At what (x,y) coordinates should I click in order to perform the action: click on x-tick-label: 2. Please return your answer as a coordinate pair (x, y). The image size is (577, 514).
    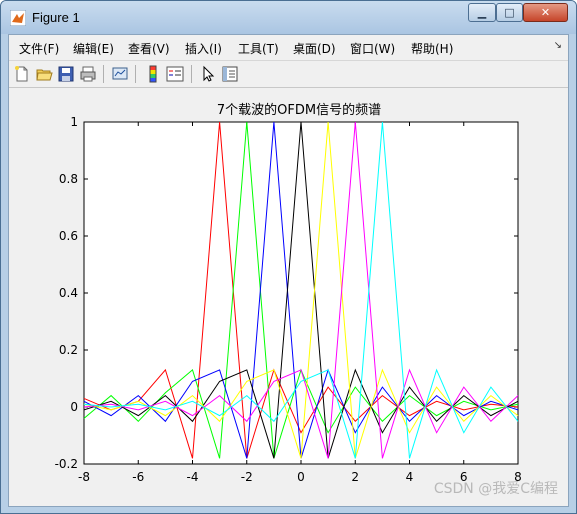
    Looking at the image, I should click on (355, 477).